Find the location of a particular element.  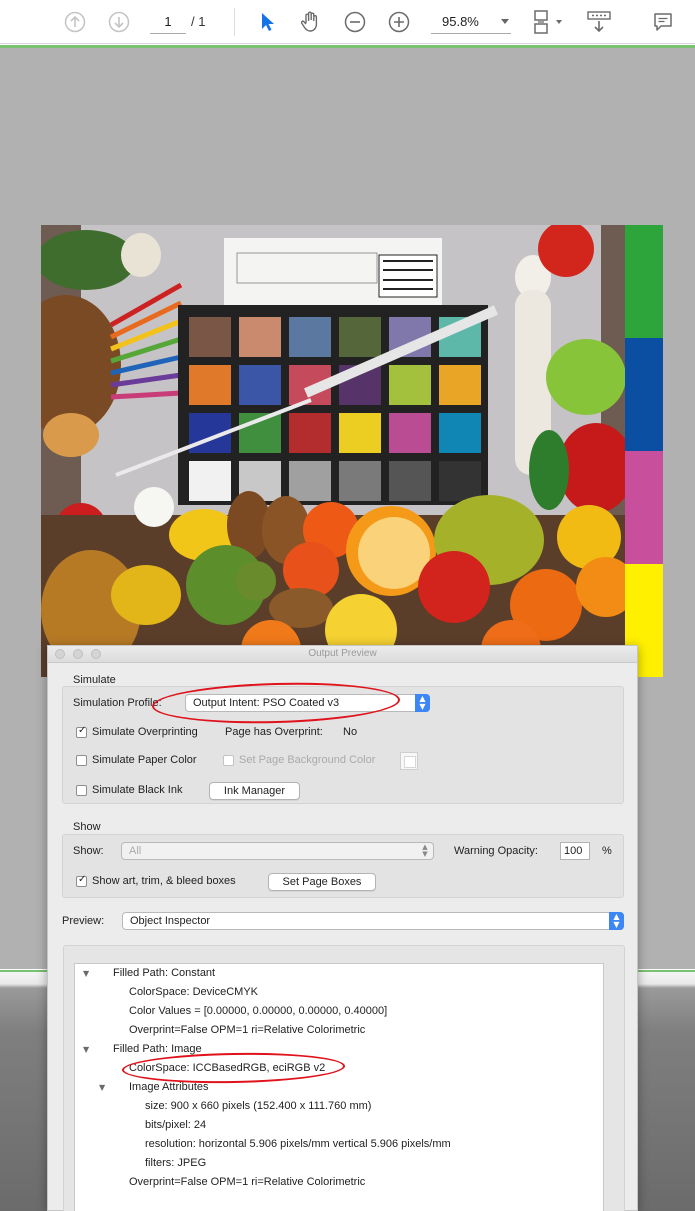

tree-item: Filled Path: Constant is located at coordinates (164, 973).